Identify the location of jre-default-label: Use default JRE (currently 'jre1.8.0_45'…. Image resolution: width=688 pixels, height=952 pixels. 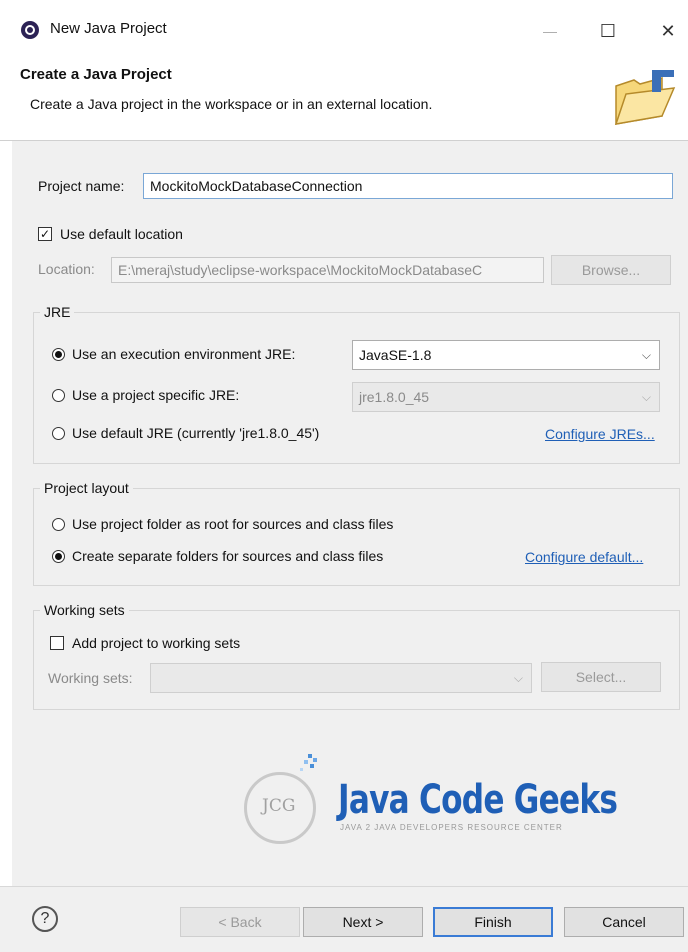
(196, 433).